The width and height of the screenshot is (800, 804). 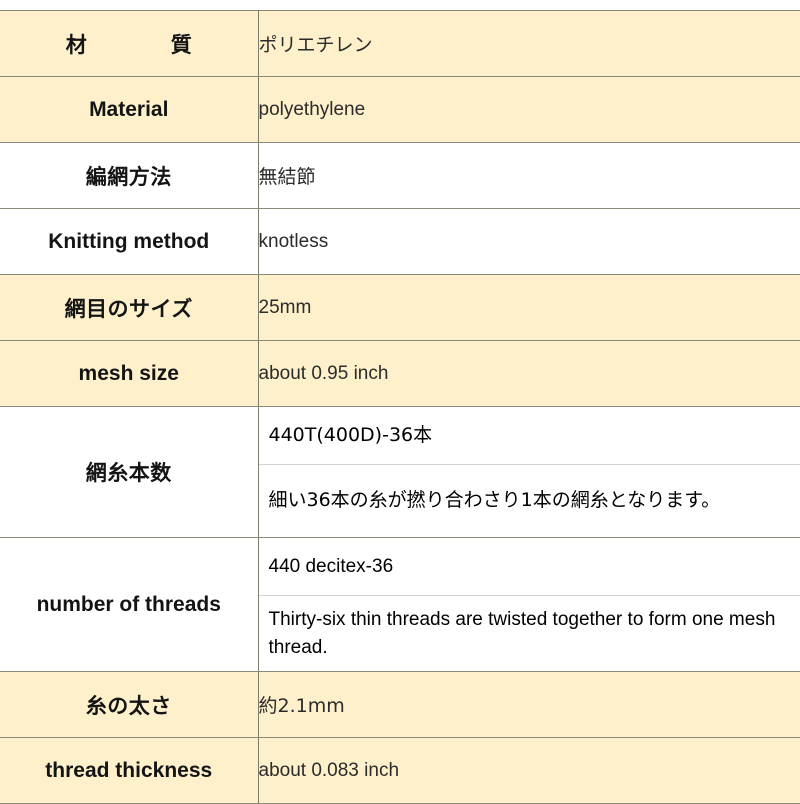 I want to click on row-value-stack: 440T(400D)-36本細い36本の糸が撚り合わさり1本の網糸となります。, so click(x=529, y=472).